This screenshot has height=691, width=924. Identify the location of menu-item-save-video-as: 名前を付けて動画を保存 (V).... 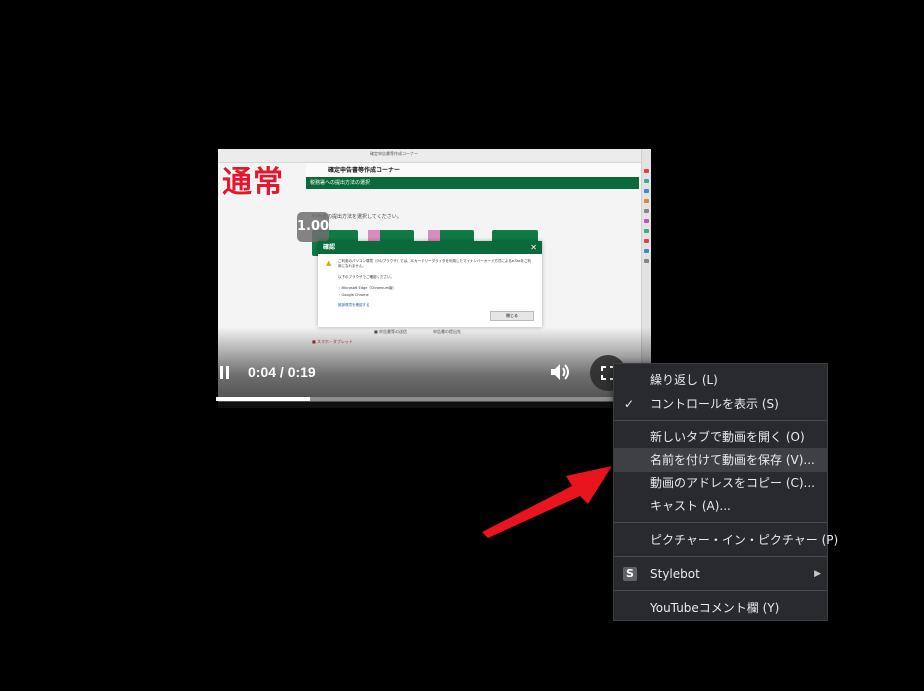
(720, 460).